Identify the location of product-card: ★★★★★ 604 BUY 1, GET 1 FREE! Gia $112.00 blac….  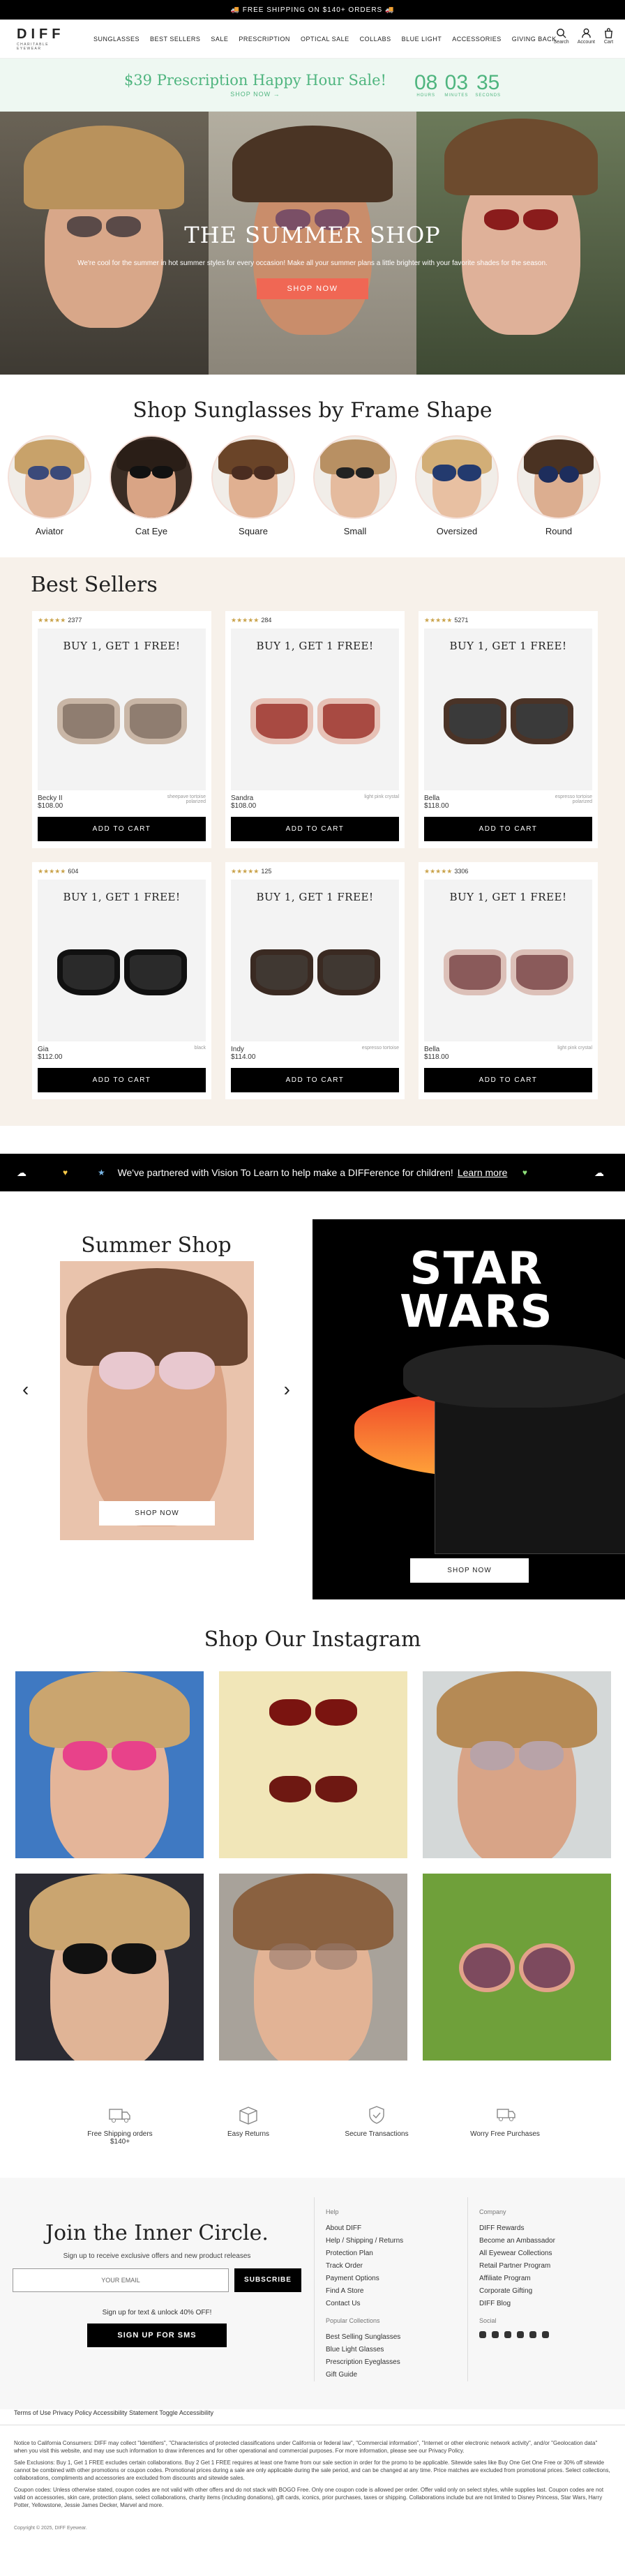
(122, 980).